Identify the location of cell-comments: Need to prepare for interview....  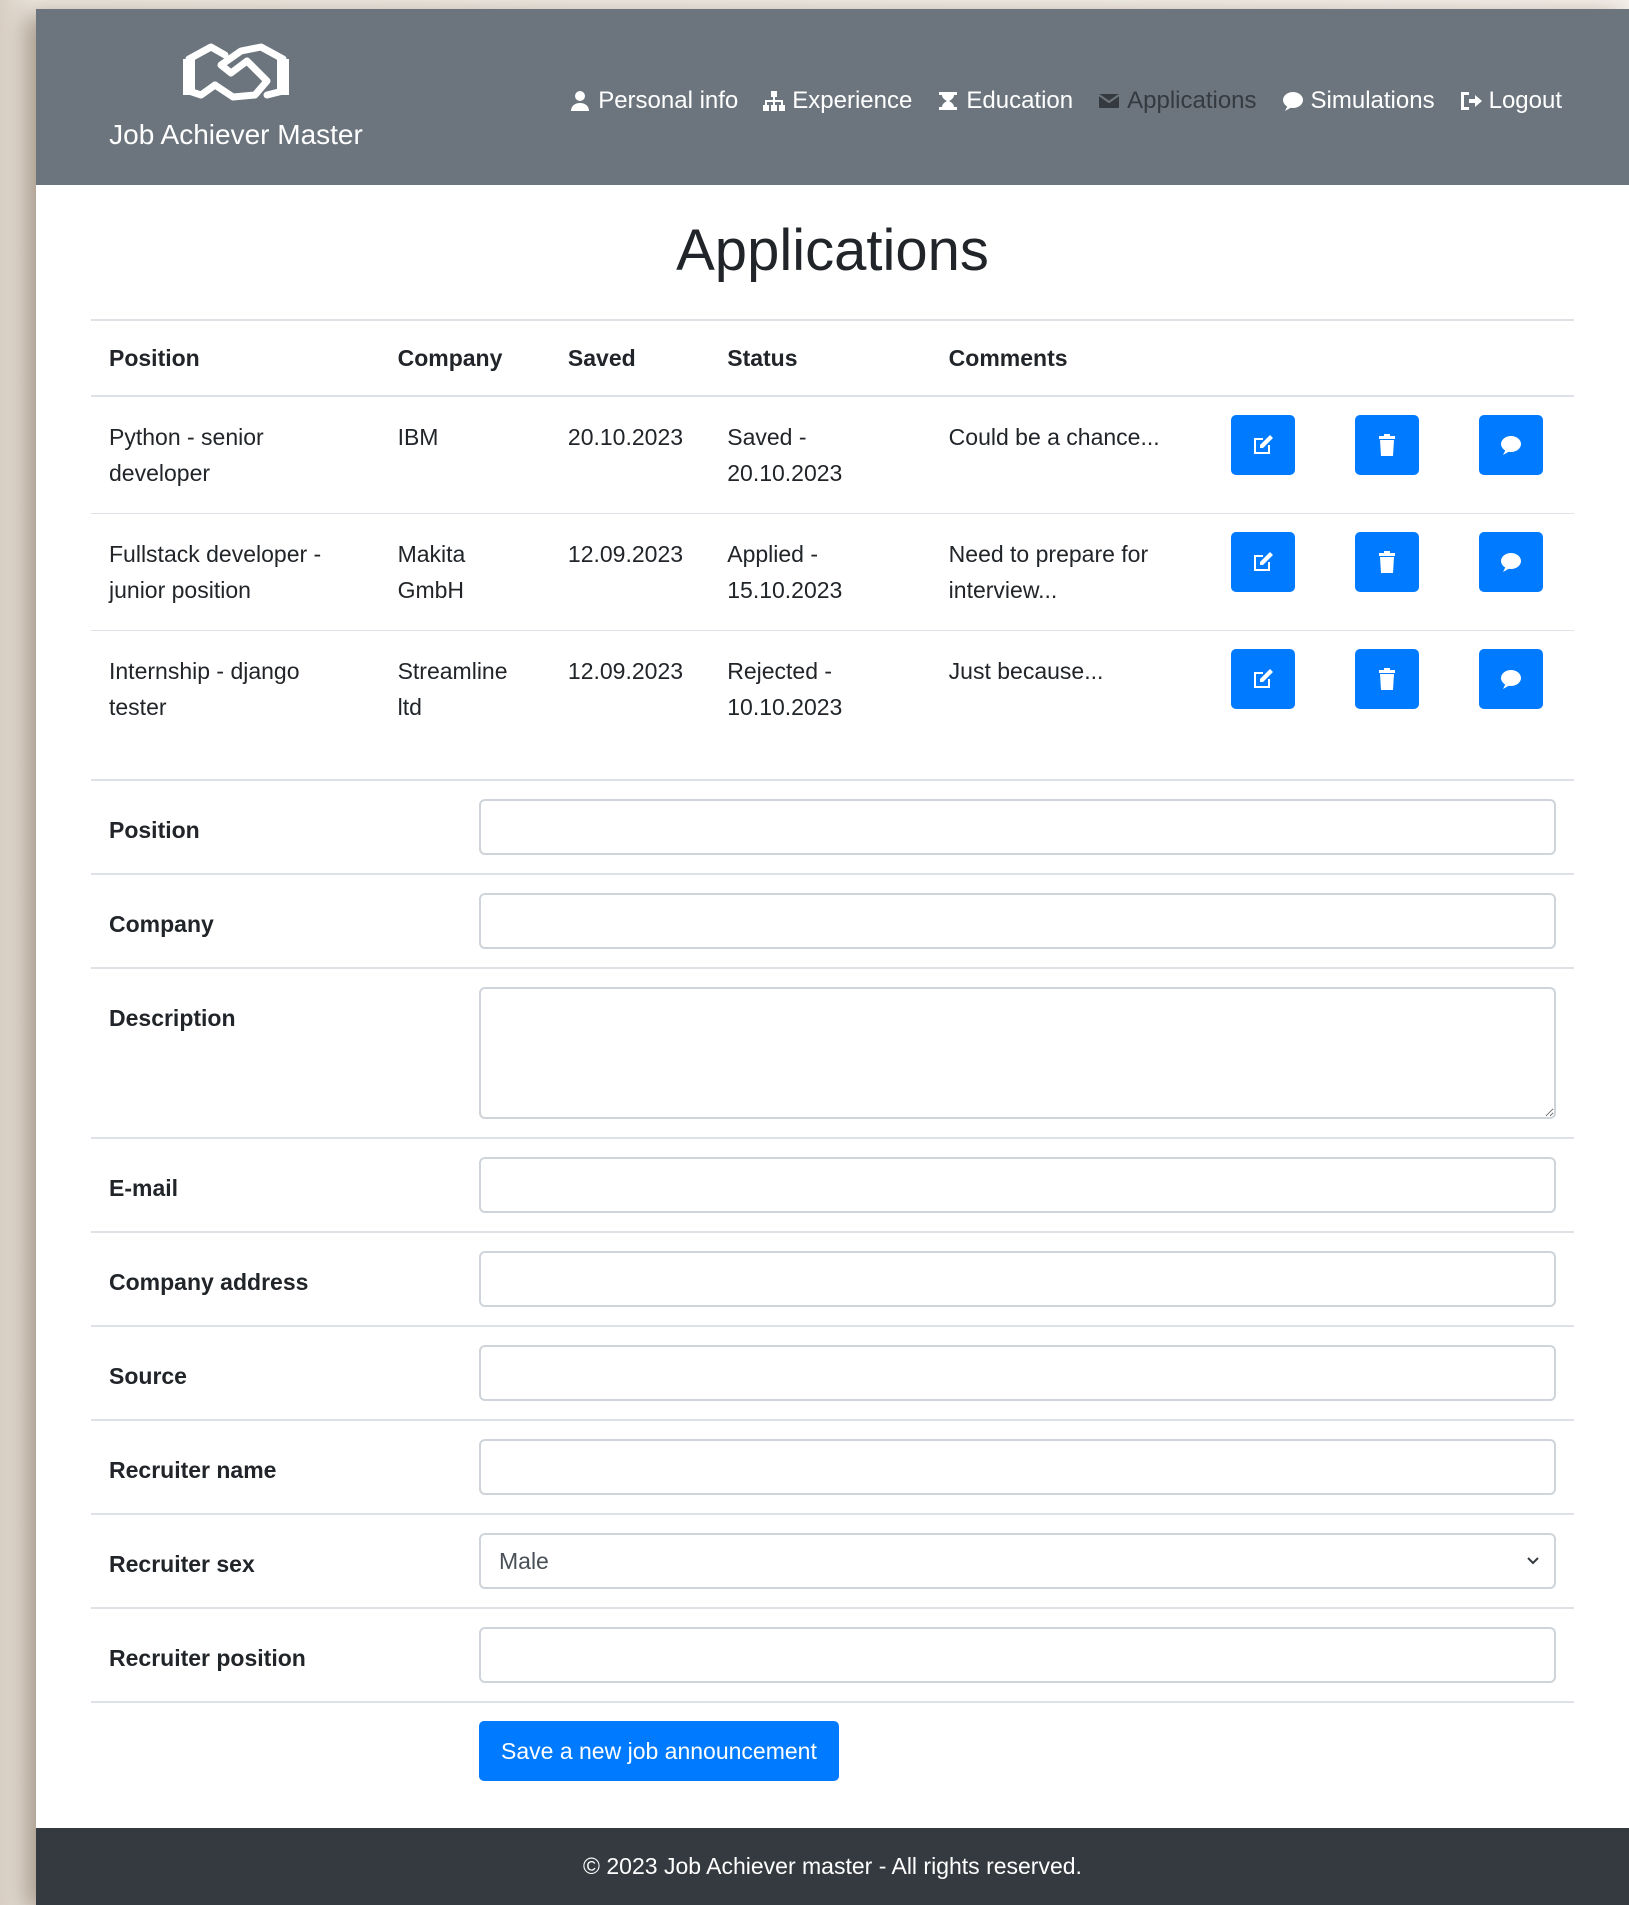
(1066, 572).